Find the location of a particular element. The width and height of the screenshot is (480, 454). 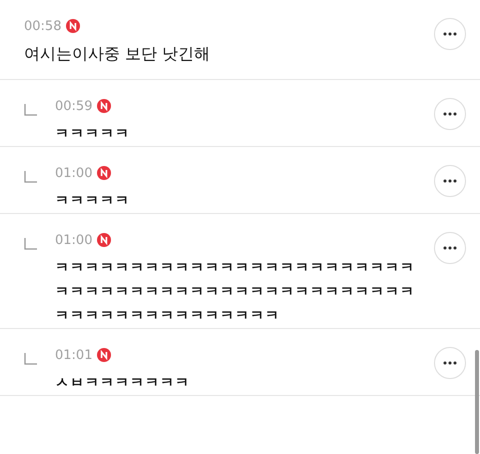

comment-time: 01:01 is located at coordinates (73, 355).